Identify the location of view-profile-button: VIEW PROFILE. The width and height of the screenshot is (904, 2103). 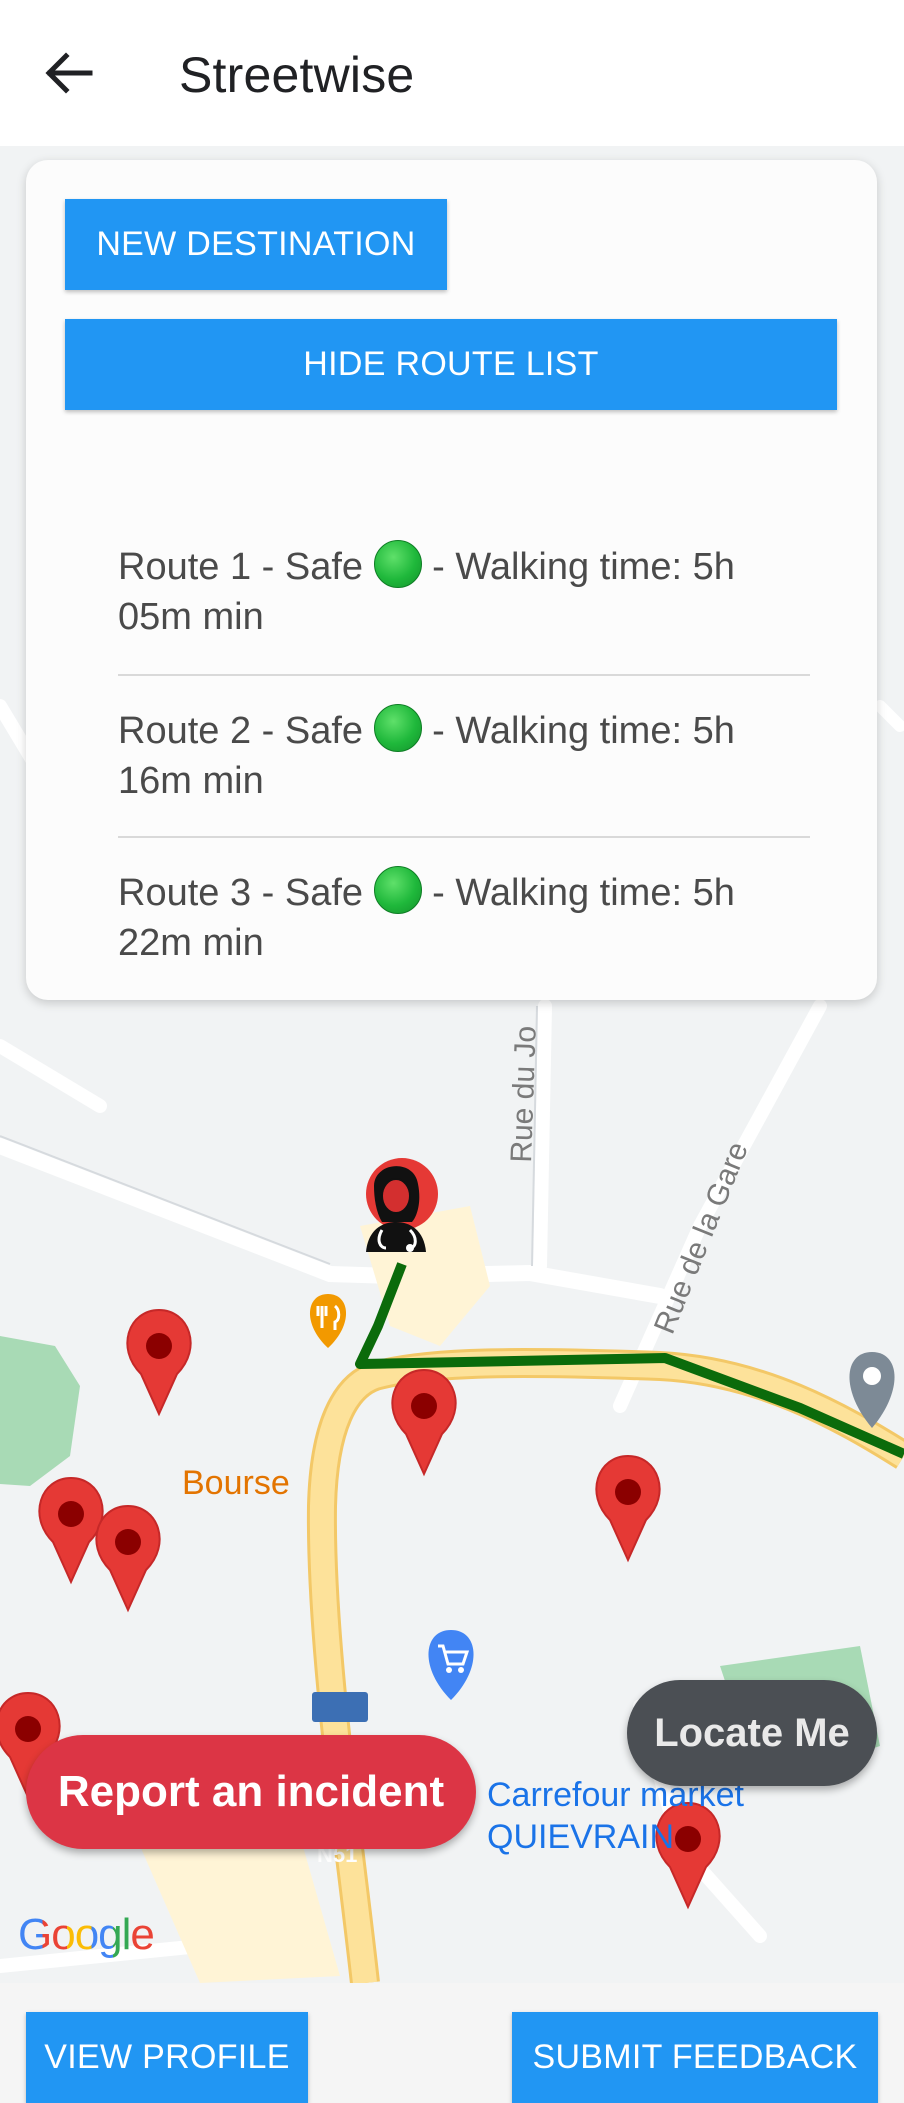
(167, 2057).